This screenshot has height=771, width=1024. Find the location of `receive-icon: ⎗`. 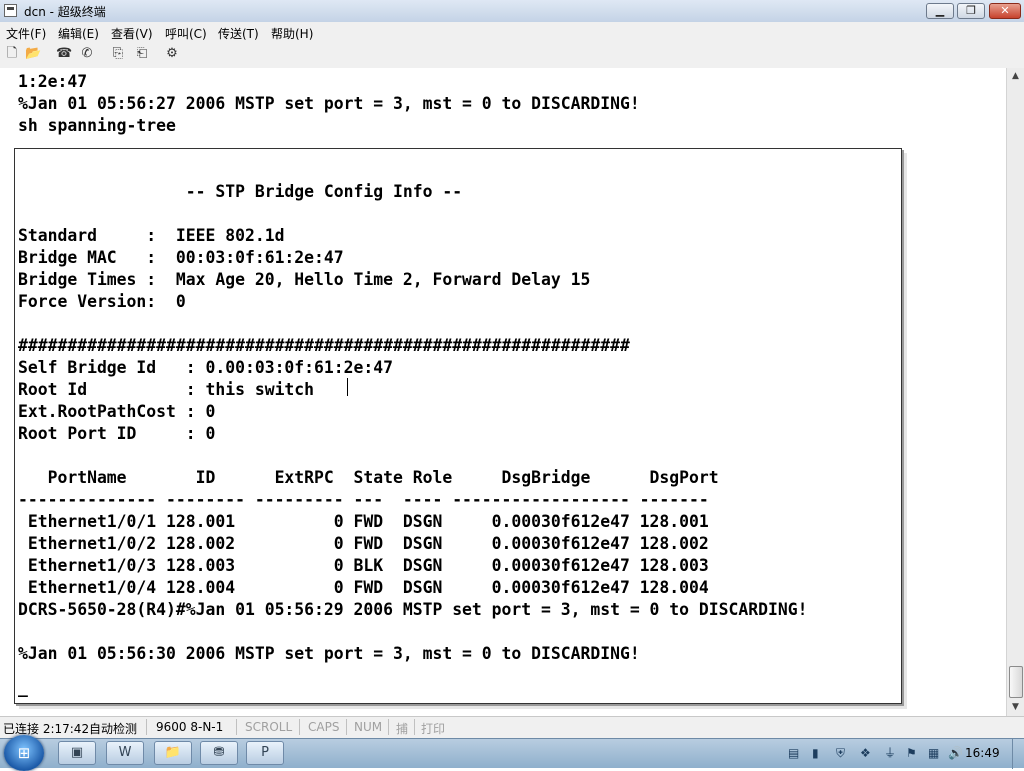

receive-icon: ⎗ is located at coordinates (142, 54).